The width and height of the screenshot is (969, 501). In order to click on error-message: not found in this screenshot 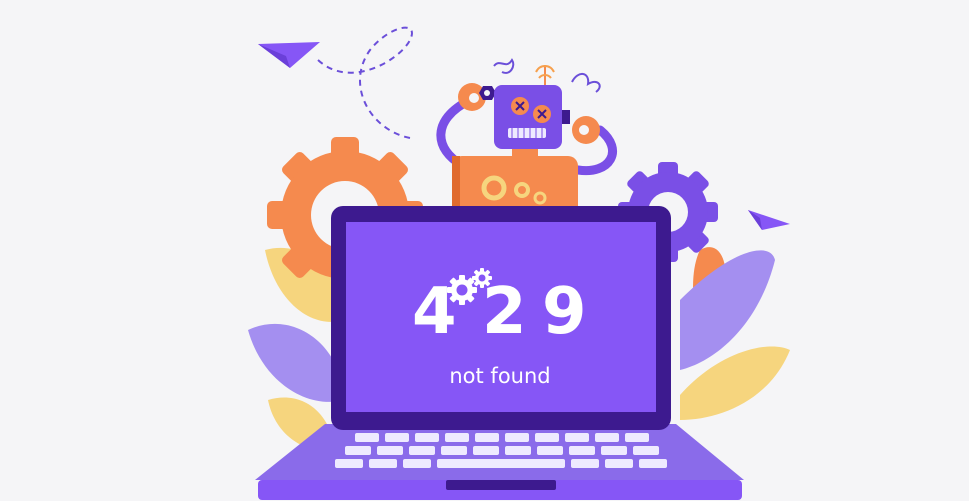, I will do `click(500, 376)`.